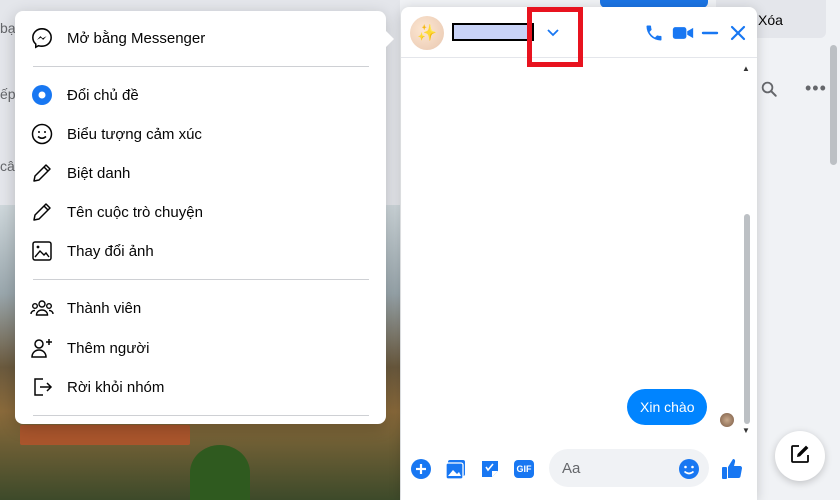 This screenshot has height=500, width=840. What do you see at coordinates (732, 469) in the screenshot?
I see `like-thumb-icon` at bounding box center [732, 469].